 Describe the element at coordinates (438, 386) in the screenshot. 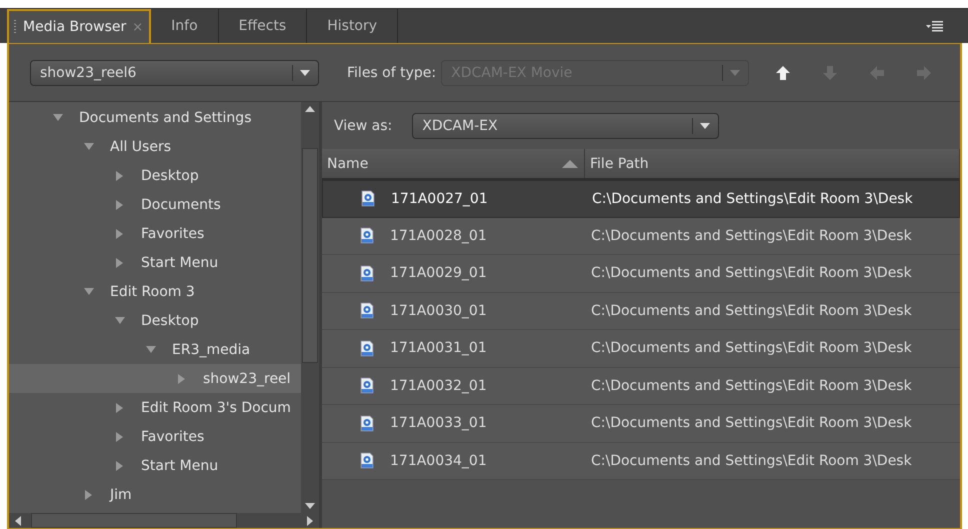

I see `file-name: 171A0032_01` at that location.